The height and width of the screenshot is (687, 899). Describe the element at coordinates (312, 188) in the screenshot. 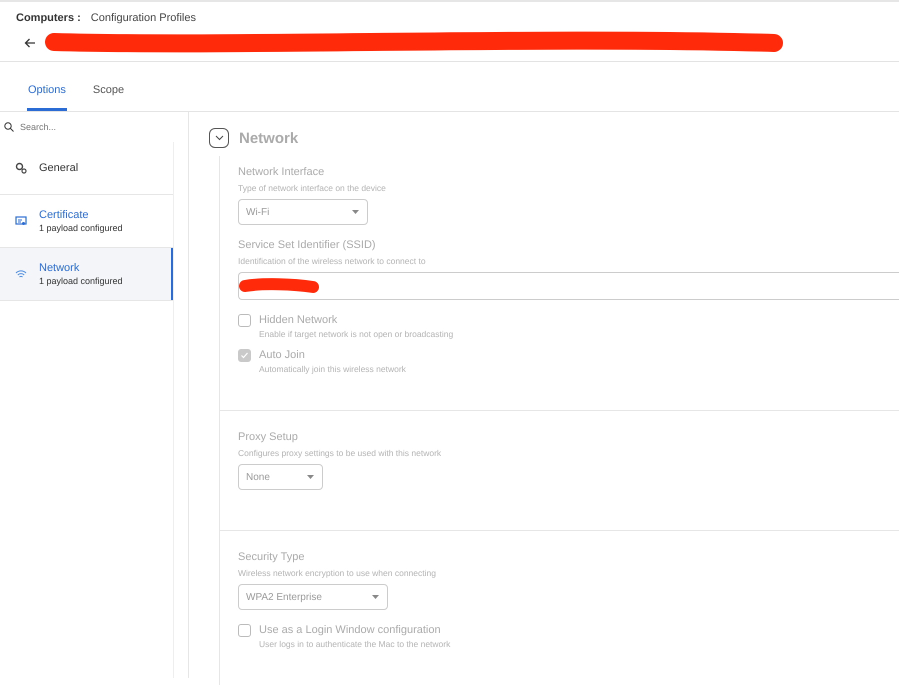

I see `field-hint: Type of network interface on the device` at that location.